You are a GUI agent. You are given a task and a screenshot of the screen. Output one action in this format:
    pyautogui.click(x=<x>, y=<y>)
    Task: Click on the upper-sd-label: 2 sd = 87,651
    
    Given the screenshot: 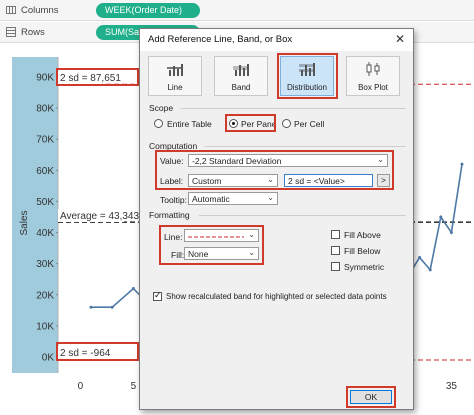 What is the action you would take?
    pyautogui.click(x=90, y=78)
    